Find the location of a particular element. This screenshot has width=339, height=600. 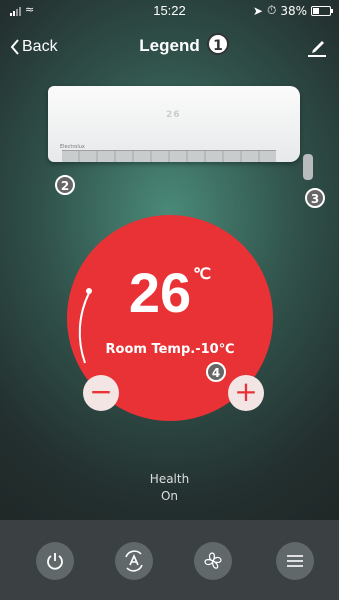

callout-badge-3: 3 is located at coordinates (315, 198).